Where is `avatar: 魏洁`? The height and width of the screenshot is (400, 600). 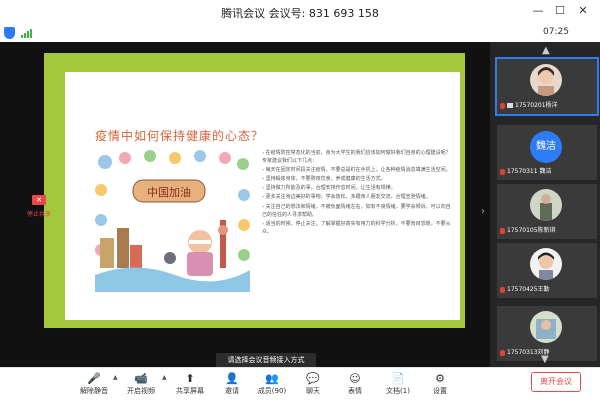
avatar: 魏洁 is located at coordinates (546, 147).